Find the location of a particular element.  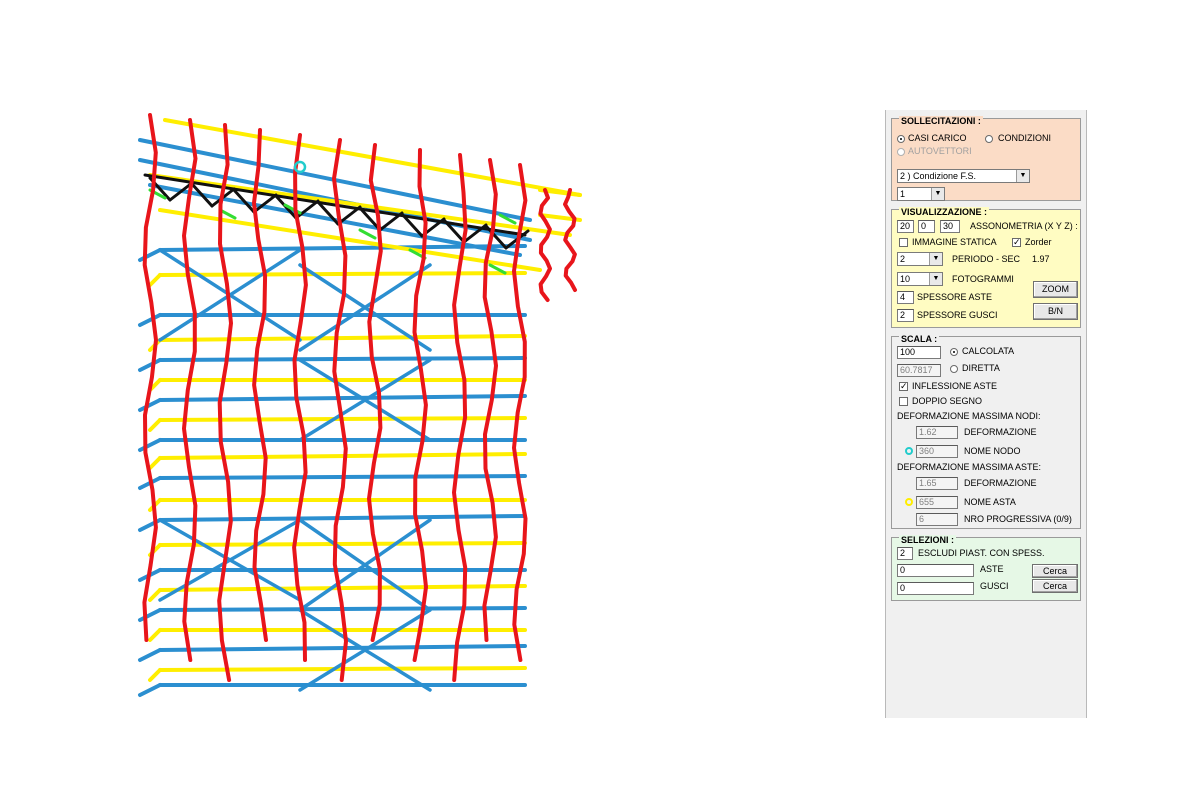

calcolata-radio is located at coordinates (954, 352).